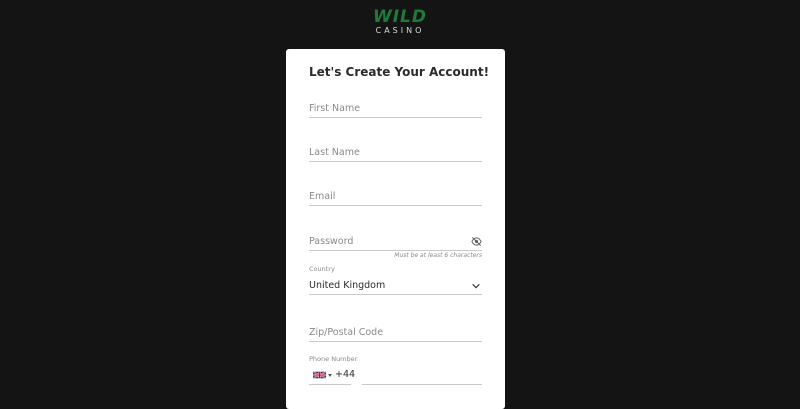 This screenshot has width=800, height=409. What do you see at coordinates (335, 108) in the screenshot?
I see `first-name-placeholder: First Name` at bounding box center [335, 108].